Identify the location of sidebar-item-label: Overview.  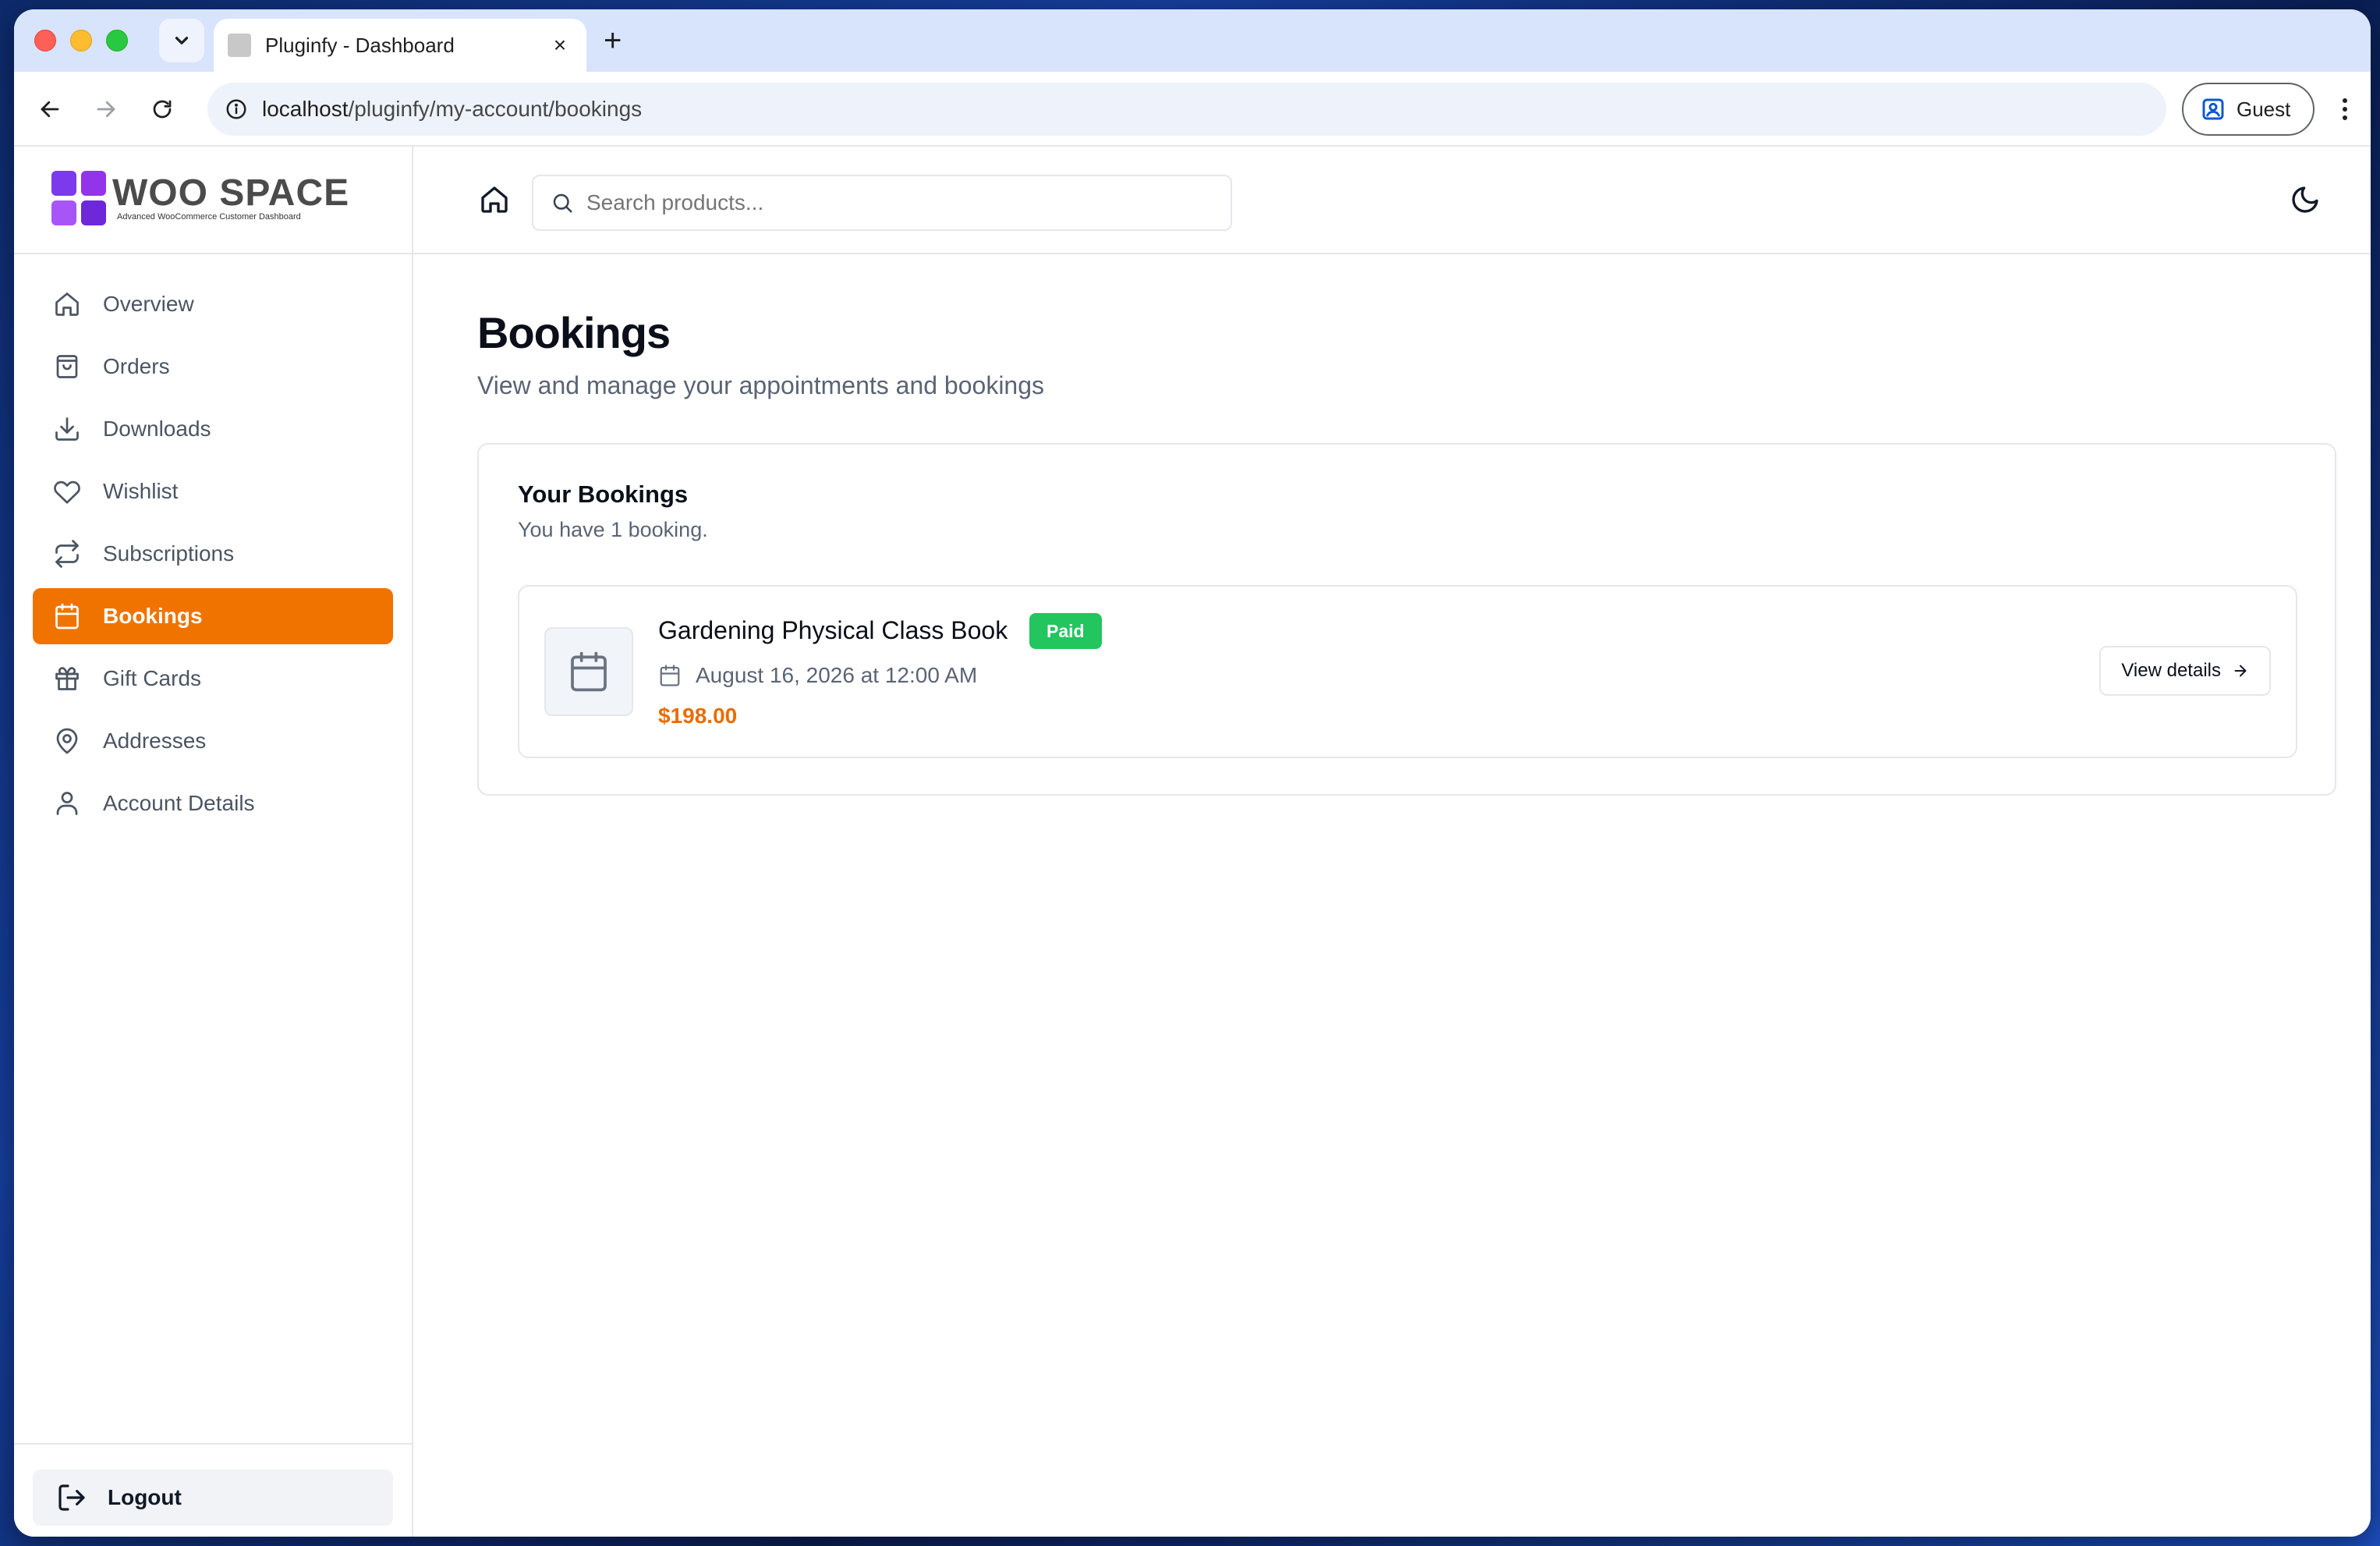
(148, 304).